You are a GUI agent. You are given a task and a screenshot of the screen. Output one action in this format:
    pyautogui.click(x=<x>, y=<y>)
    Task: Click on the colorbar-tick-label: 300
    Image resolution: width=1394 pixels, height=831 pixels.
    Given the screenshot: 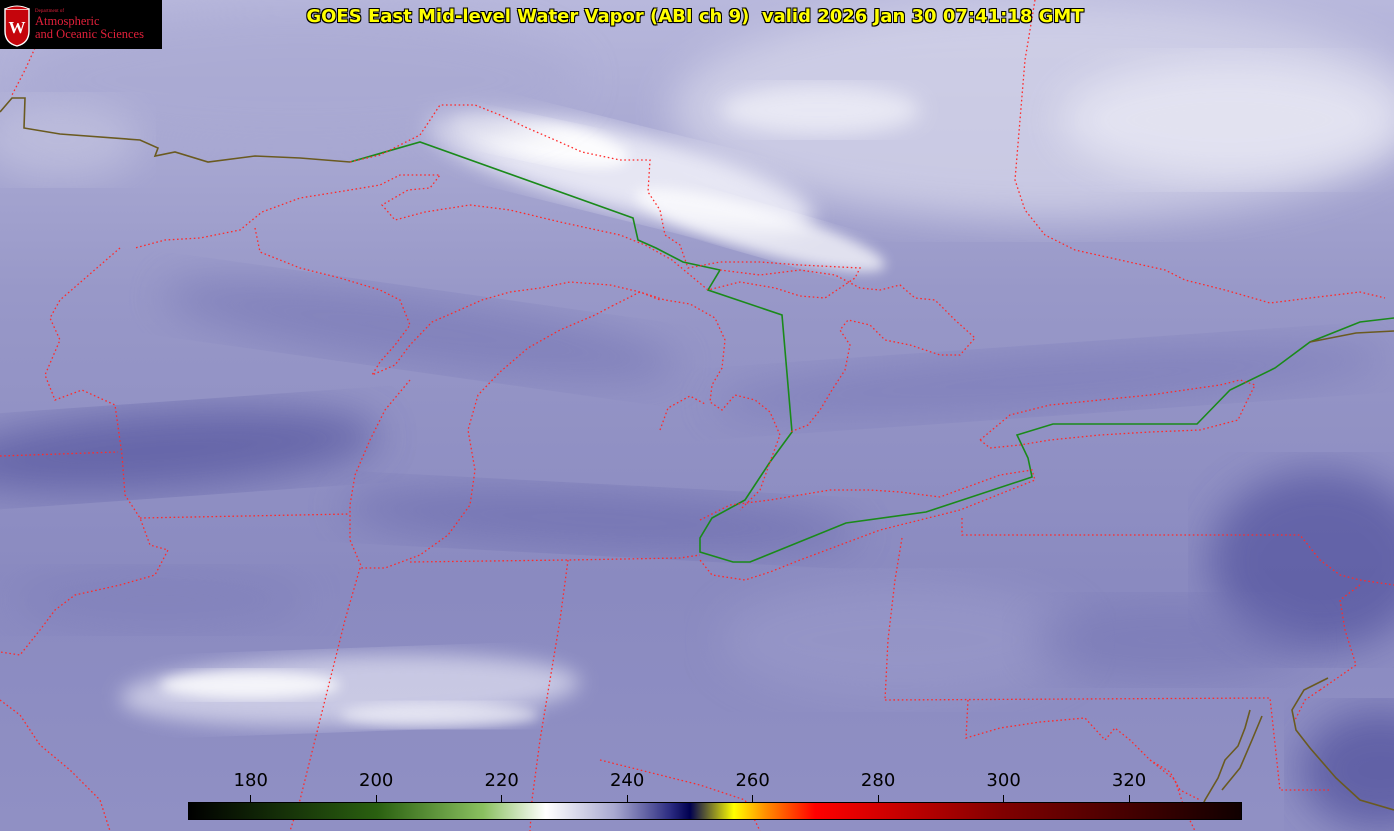 What is the action you would take?
    pyautogui.click(x=1003, y=780)
    